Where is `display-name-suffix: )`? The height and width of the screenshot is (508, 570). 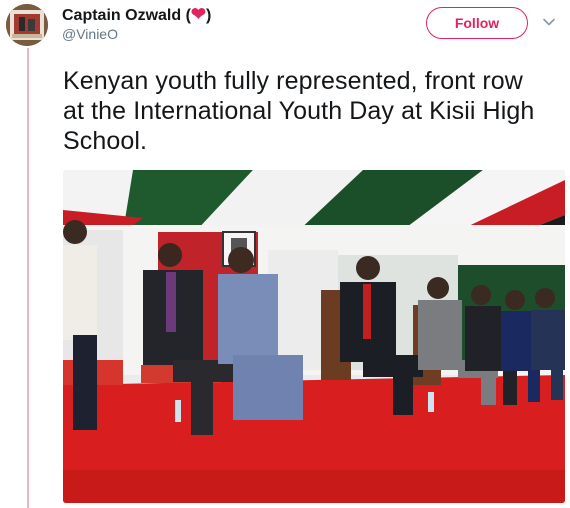
display-name-suffix: ) is located at coordinates (209, 15).